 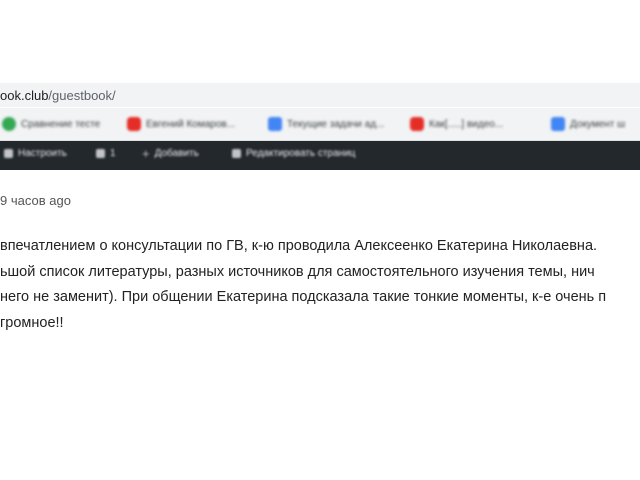 I want to click on bookmark-item: Сравнение тесте, so click(x=51, y=124).